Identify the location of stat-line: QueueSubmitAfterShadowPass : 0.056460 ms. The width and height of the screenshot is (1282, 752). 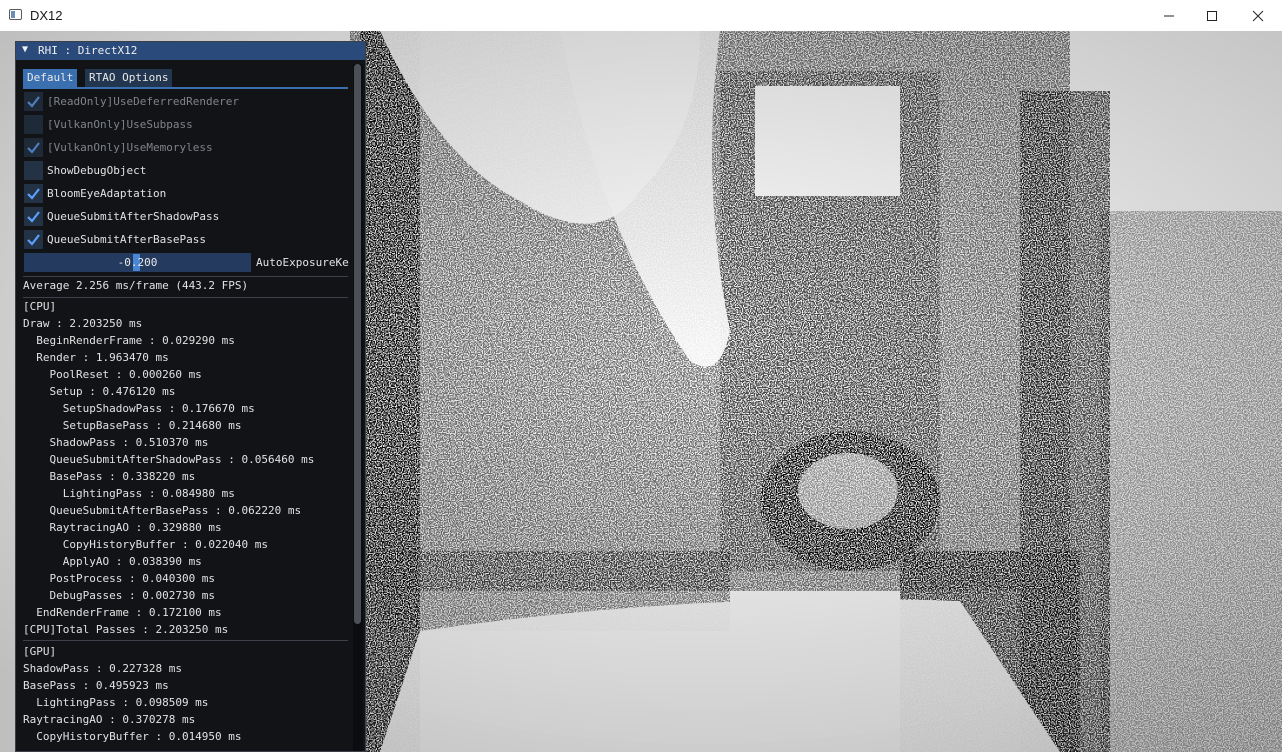
(169, 459).